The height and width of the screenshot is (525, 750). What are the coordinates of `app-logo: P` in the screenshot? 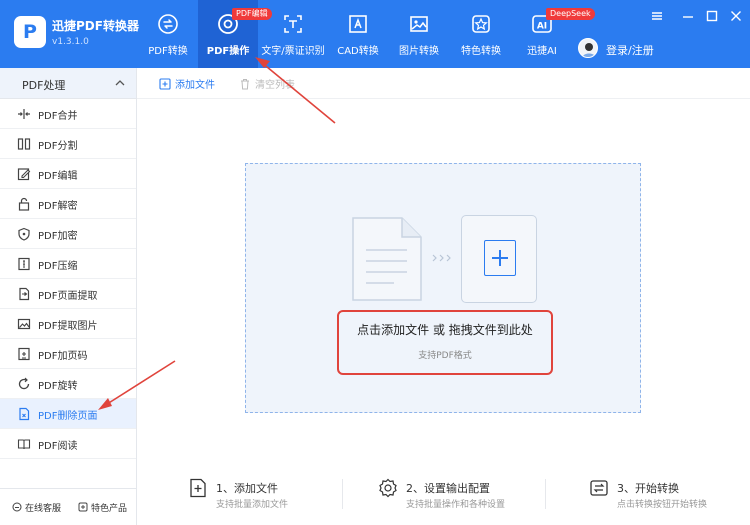 It's located at (30, 32).